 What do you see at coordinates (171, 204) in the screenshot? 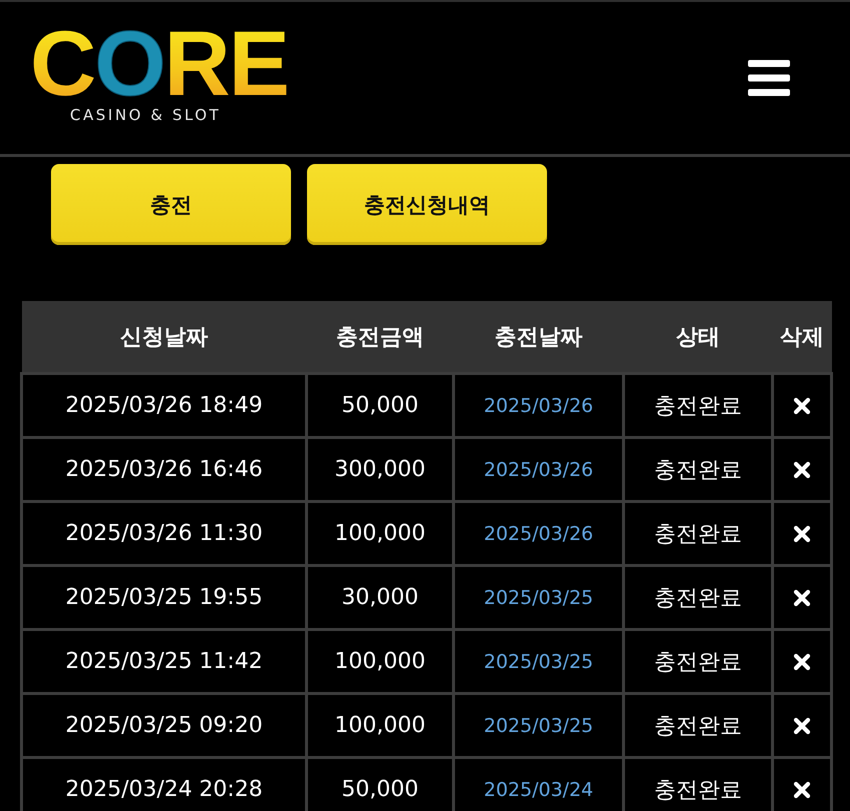
I see `action-button: 충전` at bounding box center [171, 204].